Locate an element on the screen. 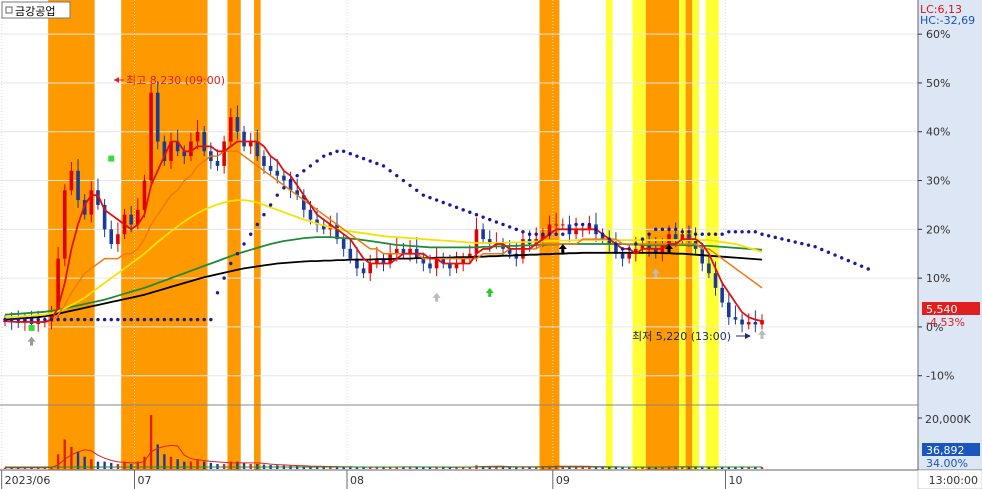 The width and height of the screenshot is (982, 489). time-readout: 13:00:00 is located at coordinates (953, 480).